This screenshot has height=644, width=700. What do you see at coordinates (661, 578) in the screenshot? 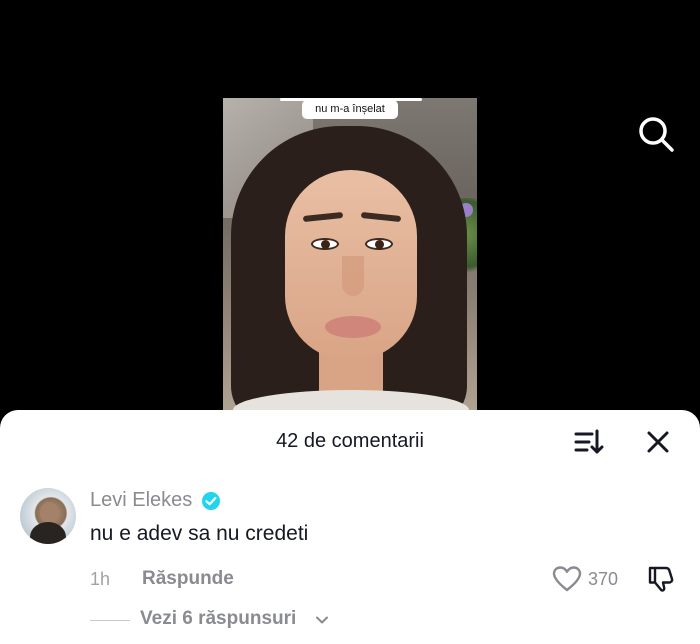
I see `dislike-icon` at bounding box center [661, 578].